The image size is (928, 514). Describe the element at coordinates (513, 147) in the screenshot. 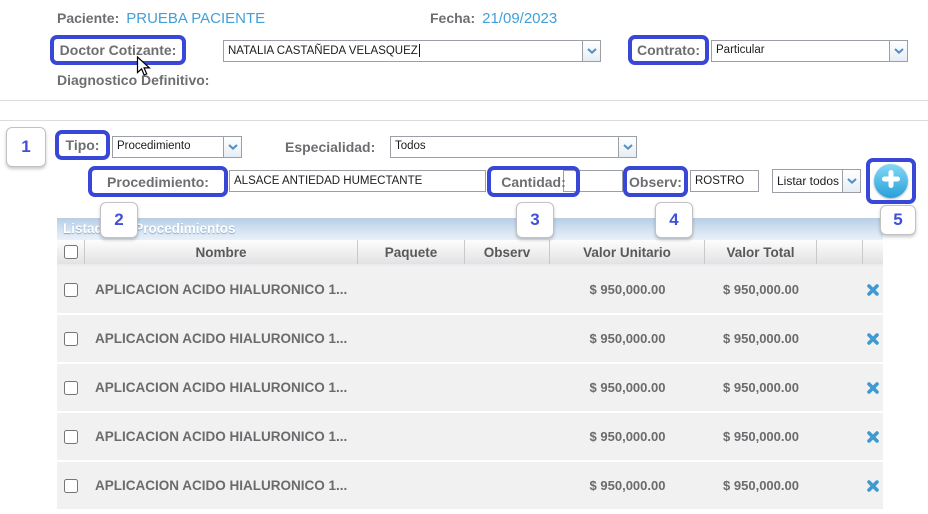

I see `especialidad-select: Todos` at that location.